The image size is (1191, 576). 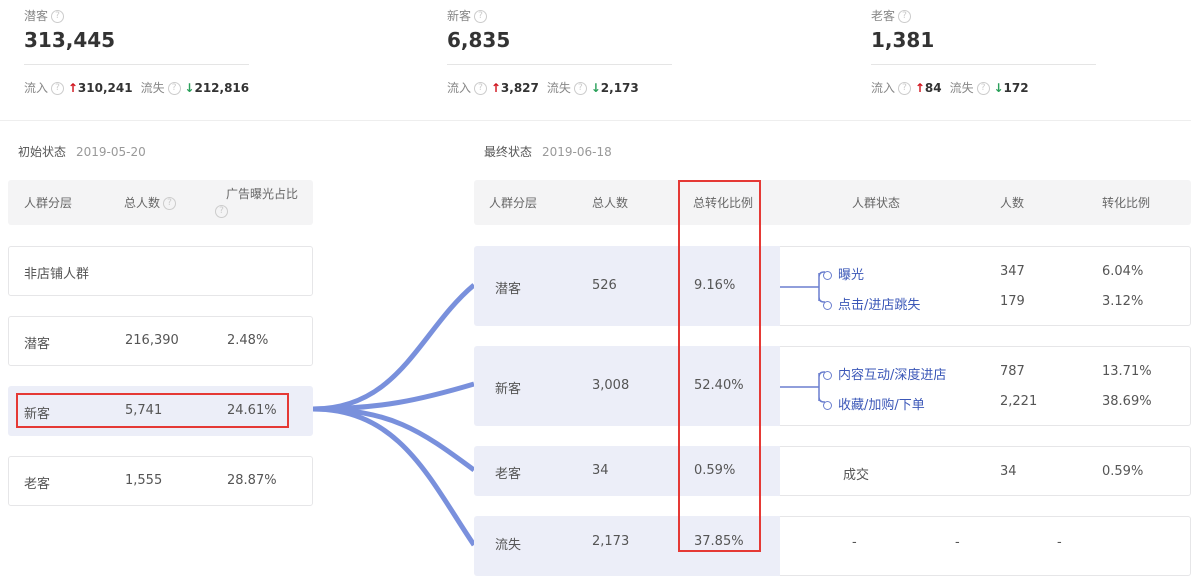 What do you see at coordinates (985, 471) in the screenshot?
I see `final-substates: 成交 34 0.59%` at bounding box center [985, 471].